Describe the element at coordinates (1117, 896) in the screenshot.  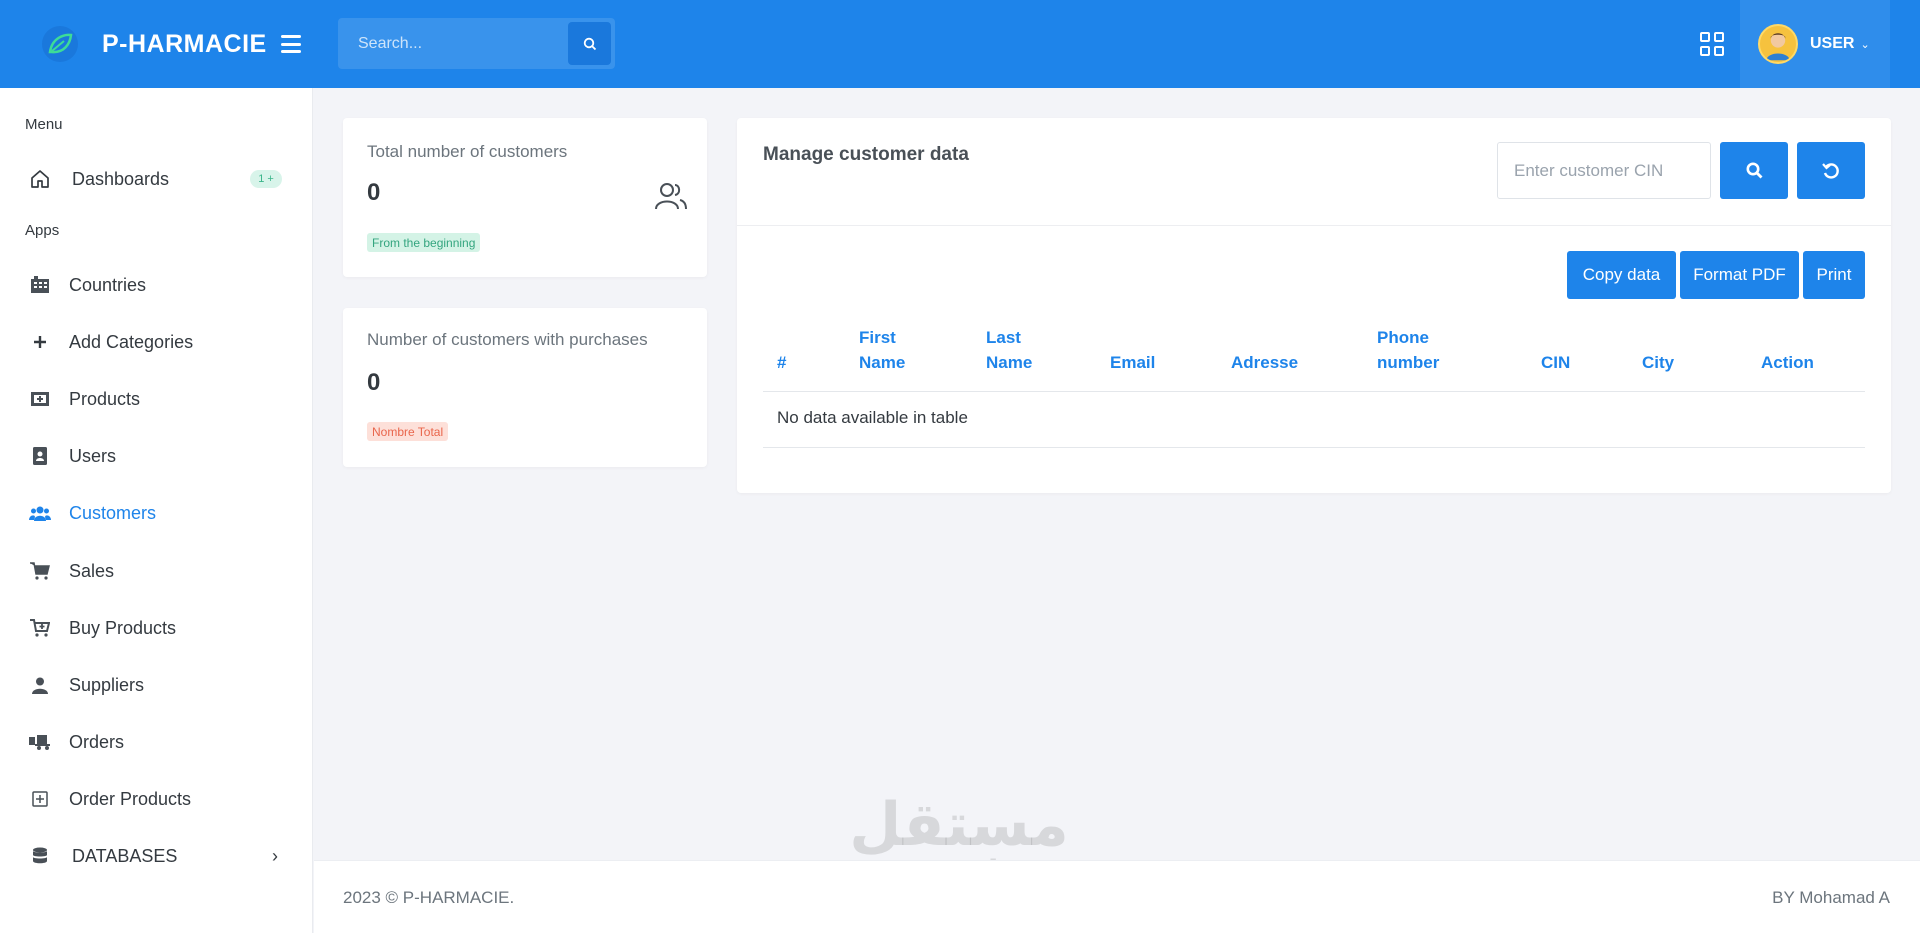
I see `footer: 2023 © P-HARMACIE. BY Mohamad A` at that location.